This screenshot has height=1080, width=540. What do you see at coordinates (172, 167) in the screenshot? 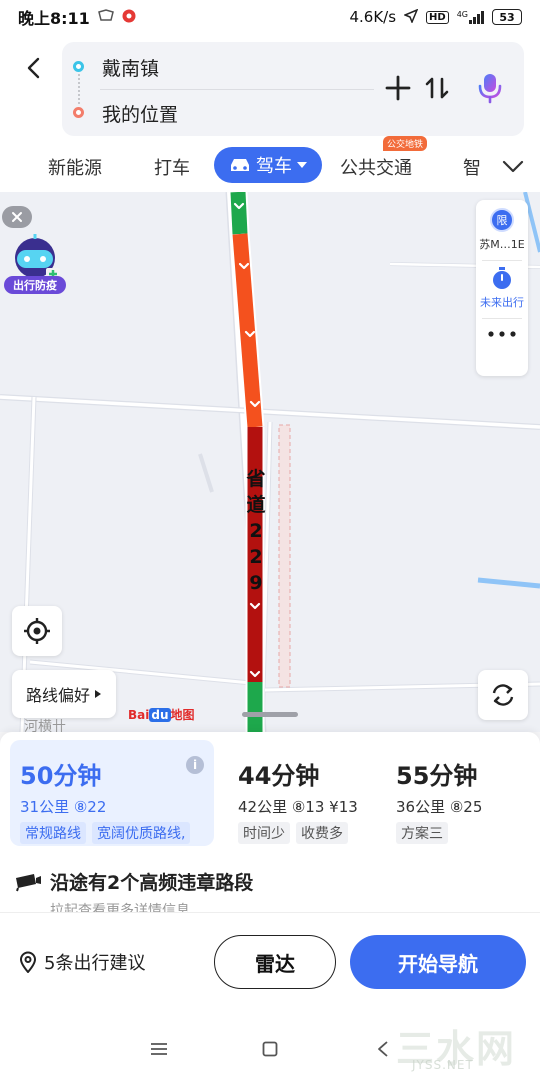
I see `tab-taxi: 打车` at bounding box center [172, 167].